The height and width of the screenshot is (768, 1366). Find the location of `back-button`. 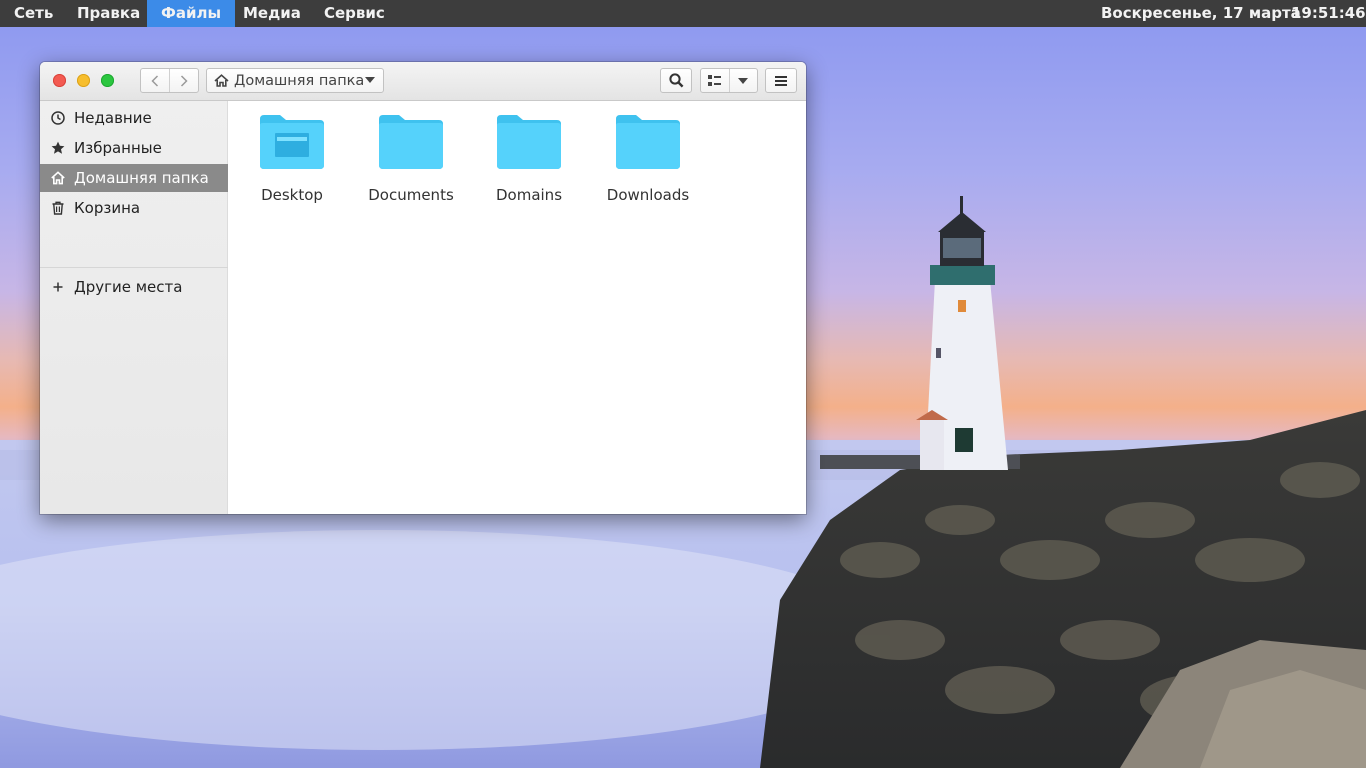

back-button is located at coordinates (155, 80).